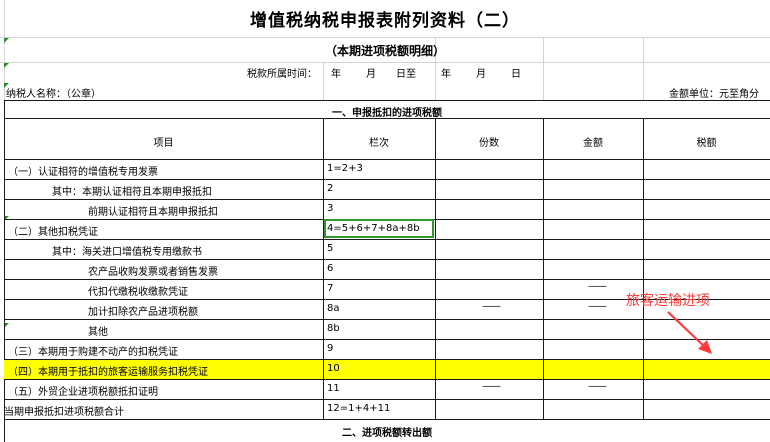 The height and width of the screenshot is (442, 770). Describe the element at coordinates (333, 308) in the screenshot. I see `row-code: 8a` at that location.